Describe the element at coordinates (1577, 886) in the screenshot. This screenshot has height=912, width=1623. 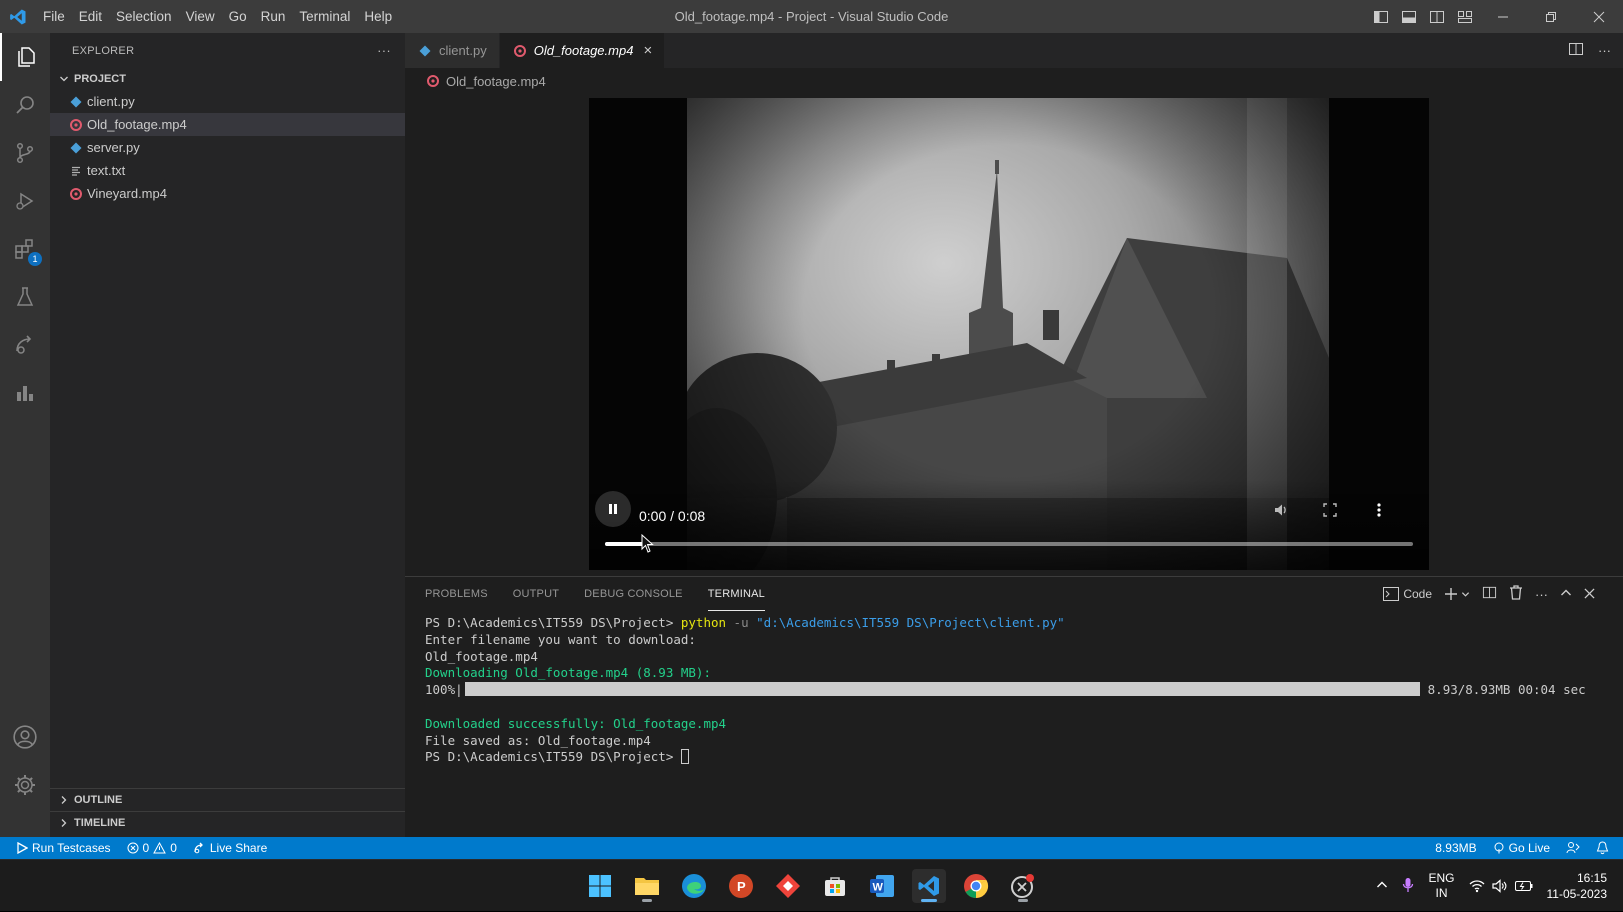
I see `clock: 16:15 11-05-2023` at that location.